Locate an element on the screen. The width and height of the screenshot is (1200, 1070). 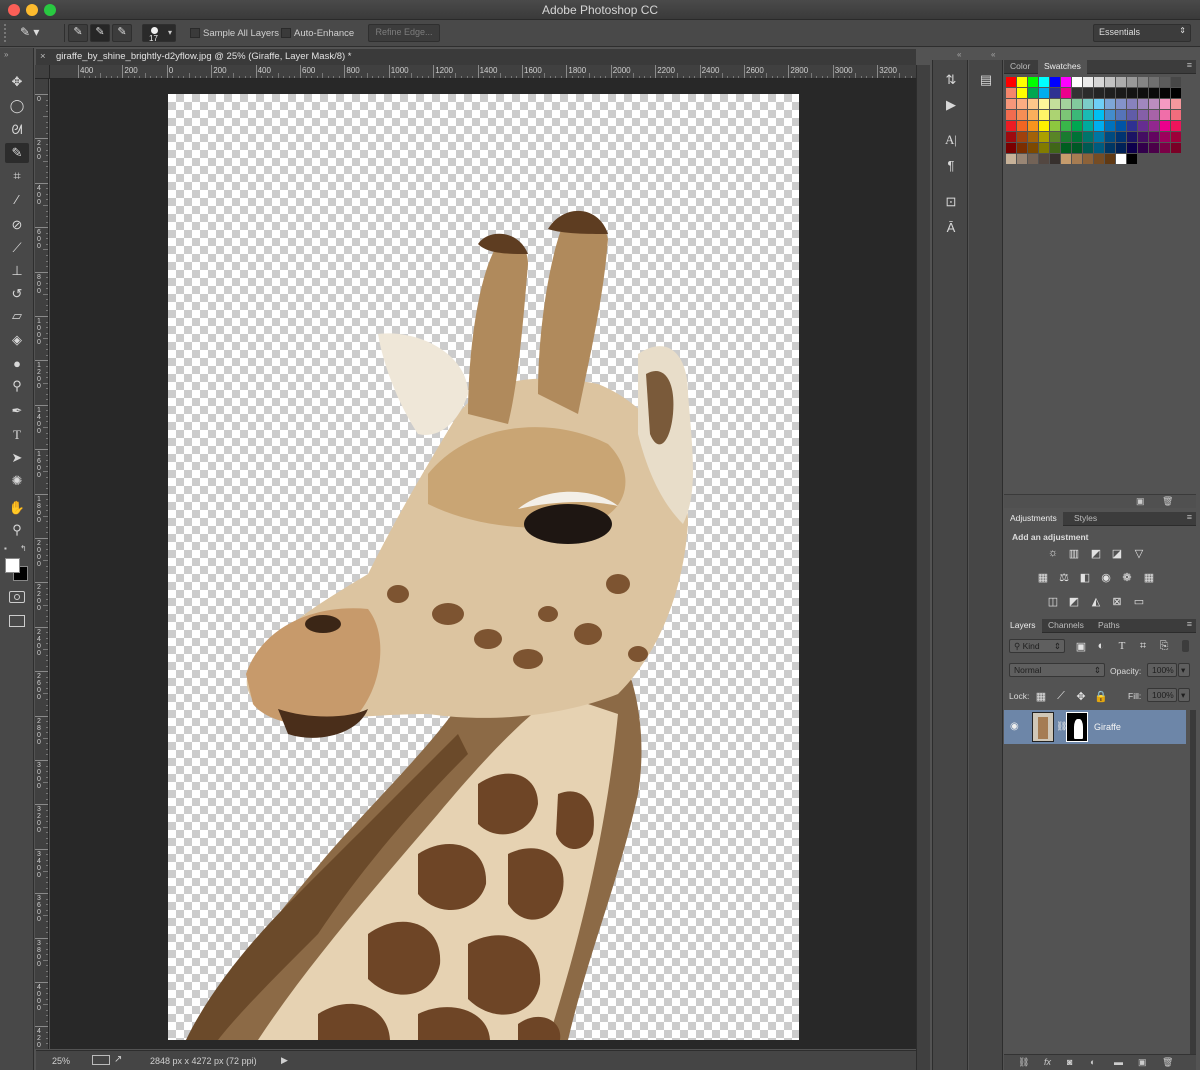
opacity-dropdown: ▾ is located at coordinates (1184, 670).